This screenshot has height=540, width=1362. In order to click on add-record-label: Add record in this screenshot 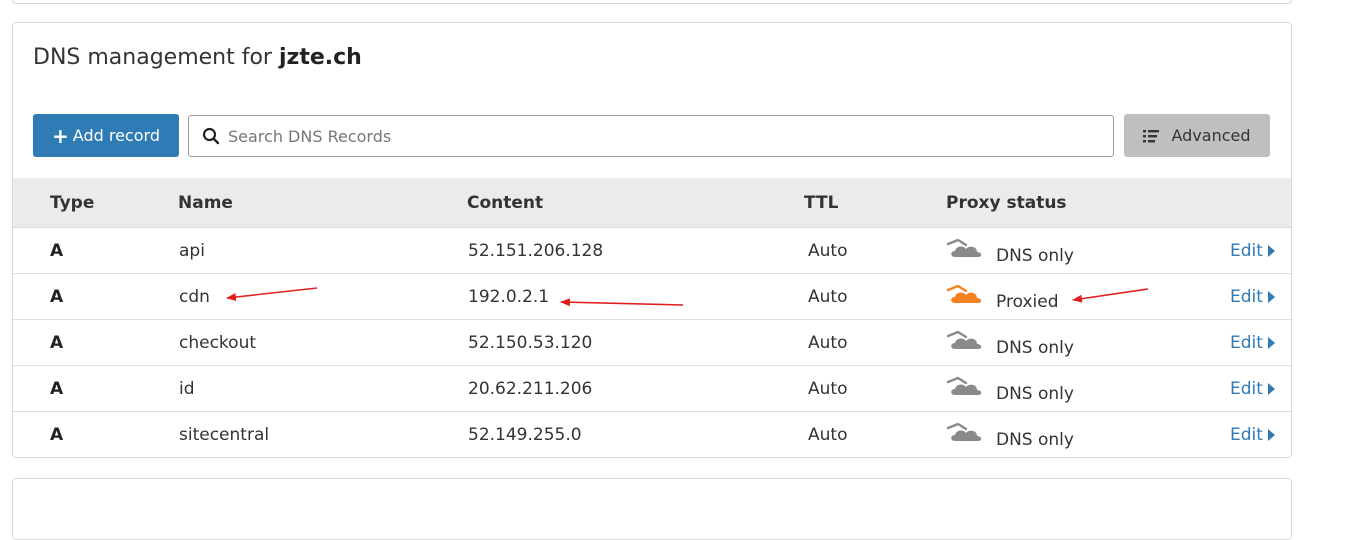, I will do `click(116, 135)`.